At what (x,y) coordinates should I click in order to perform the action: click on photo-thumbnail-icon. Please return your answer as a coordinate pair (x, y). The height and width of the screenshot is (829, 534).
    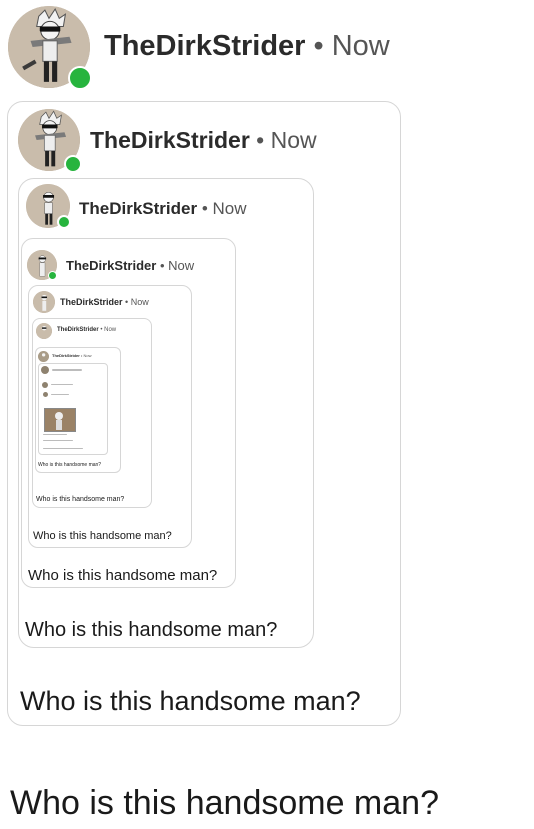
    Looking at the image, I should click on (60, 420).